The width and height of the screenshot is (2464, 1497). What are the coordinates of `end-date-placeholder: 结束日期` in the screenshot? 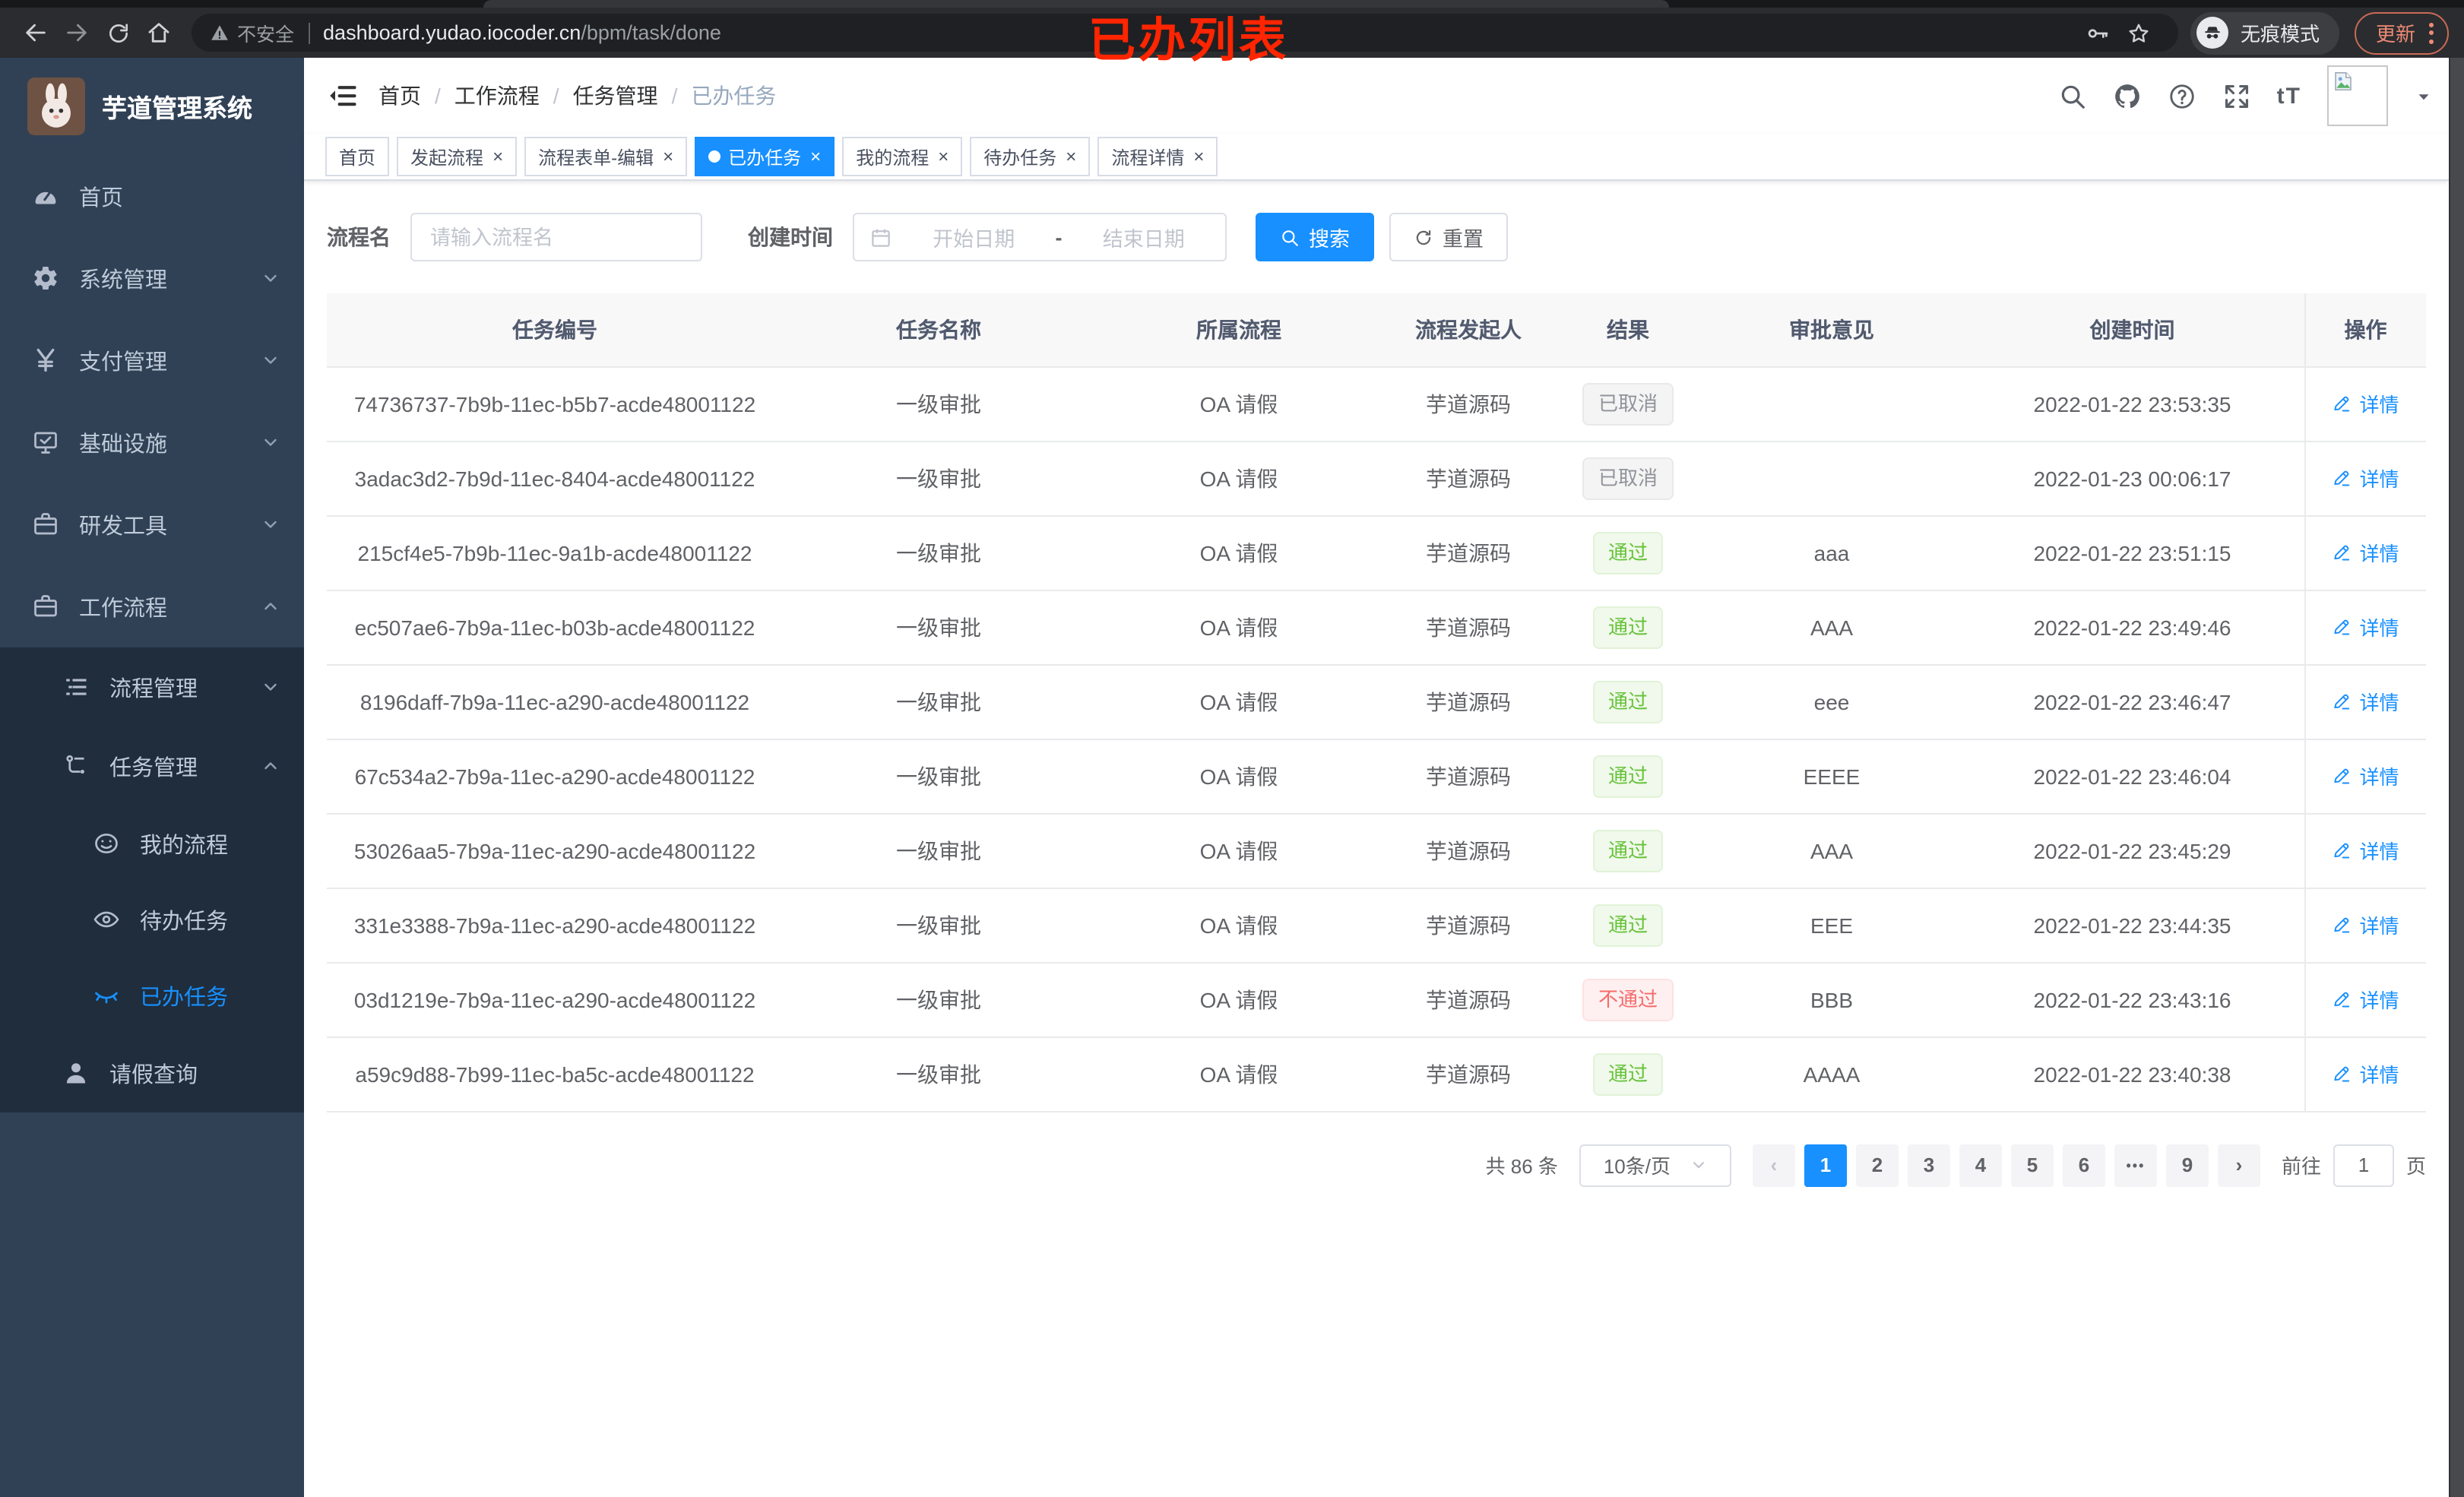 It's located at (1144, 237).